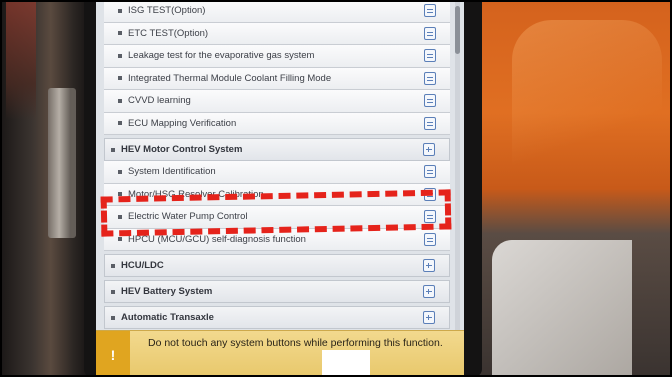 Image resolution: width=672 pixels, height=377 pixels. I want to click on background-red-object, so click(21, 60).